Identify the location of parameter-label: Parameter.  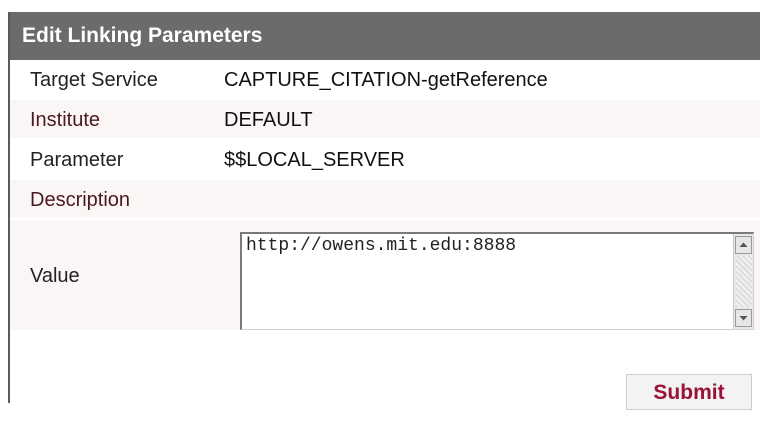
(77, 160).